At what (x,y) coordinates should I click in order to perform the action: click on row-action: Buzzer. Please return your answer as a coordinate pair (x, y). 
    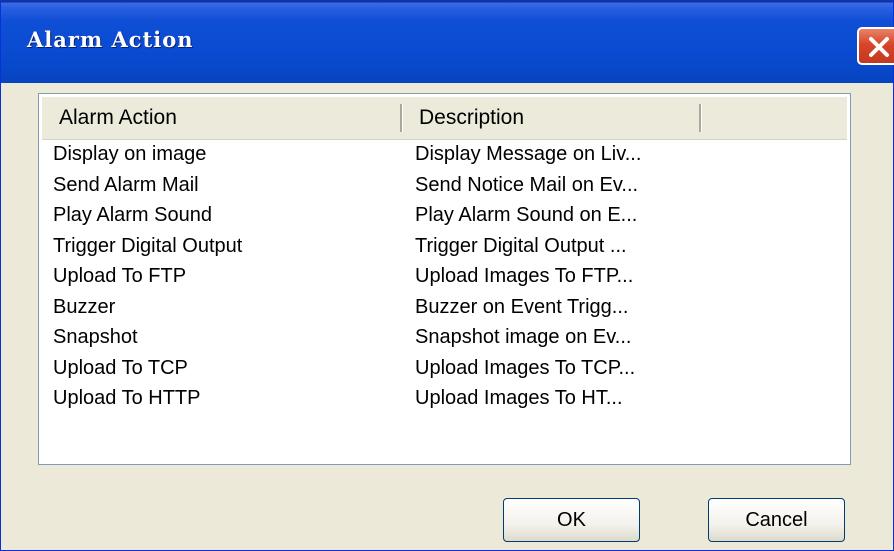
    Looking at the image, I should click on (84, 306).